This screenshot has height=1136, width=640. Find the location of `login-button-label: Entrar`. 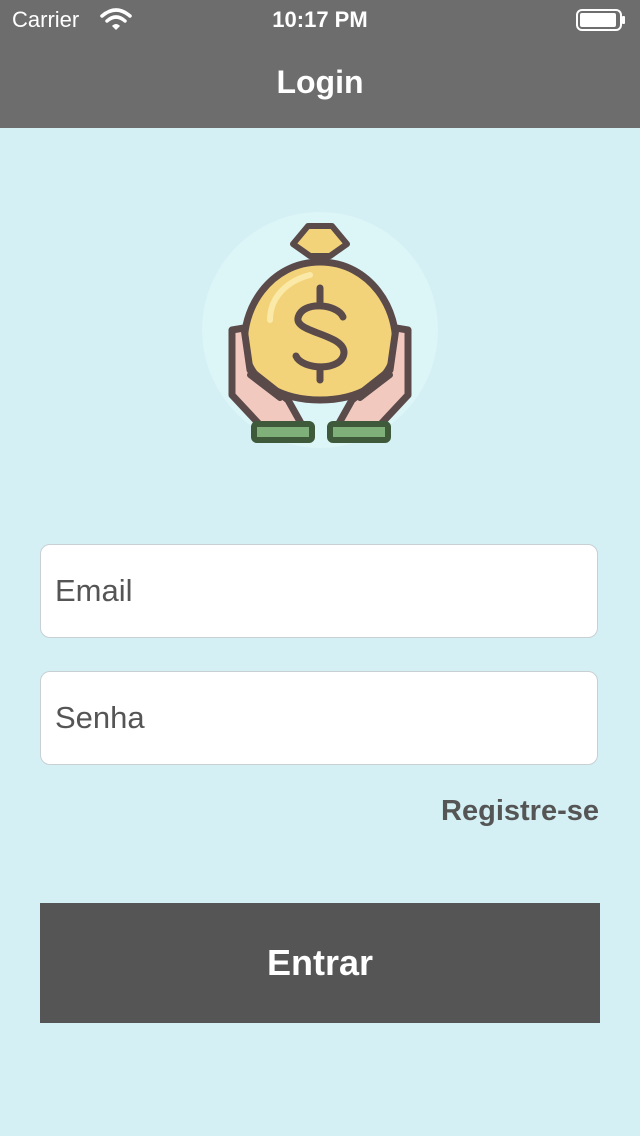

login-button-label: Entrar is located at coordinates (320, 962).